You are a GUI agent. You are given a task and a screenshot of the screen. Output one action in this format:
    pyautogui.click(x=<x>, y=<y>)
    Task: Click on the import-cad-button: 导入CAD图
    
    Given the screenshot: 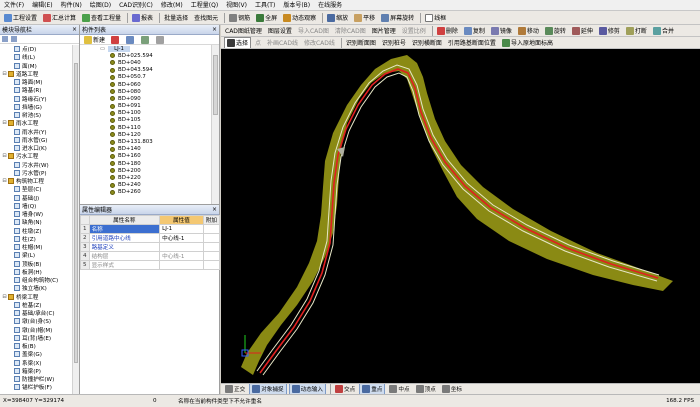 What is the action you would take?
    pyautogui.click(x=313, y=30)
    